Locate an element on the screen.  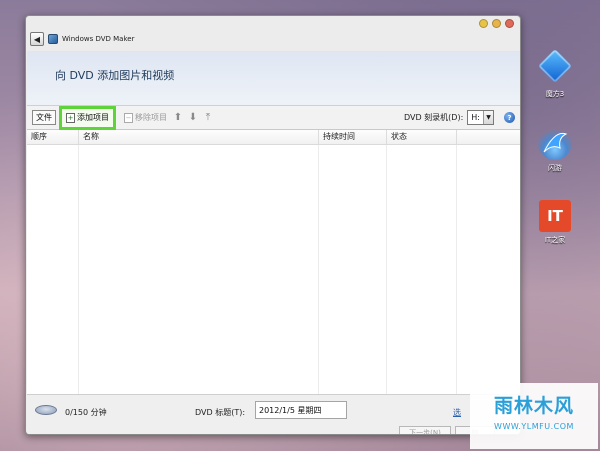
remove-file-icon: − is located at coordinates (128, 117).